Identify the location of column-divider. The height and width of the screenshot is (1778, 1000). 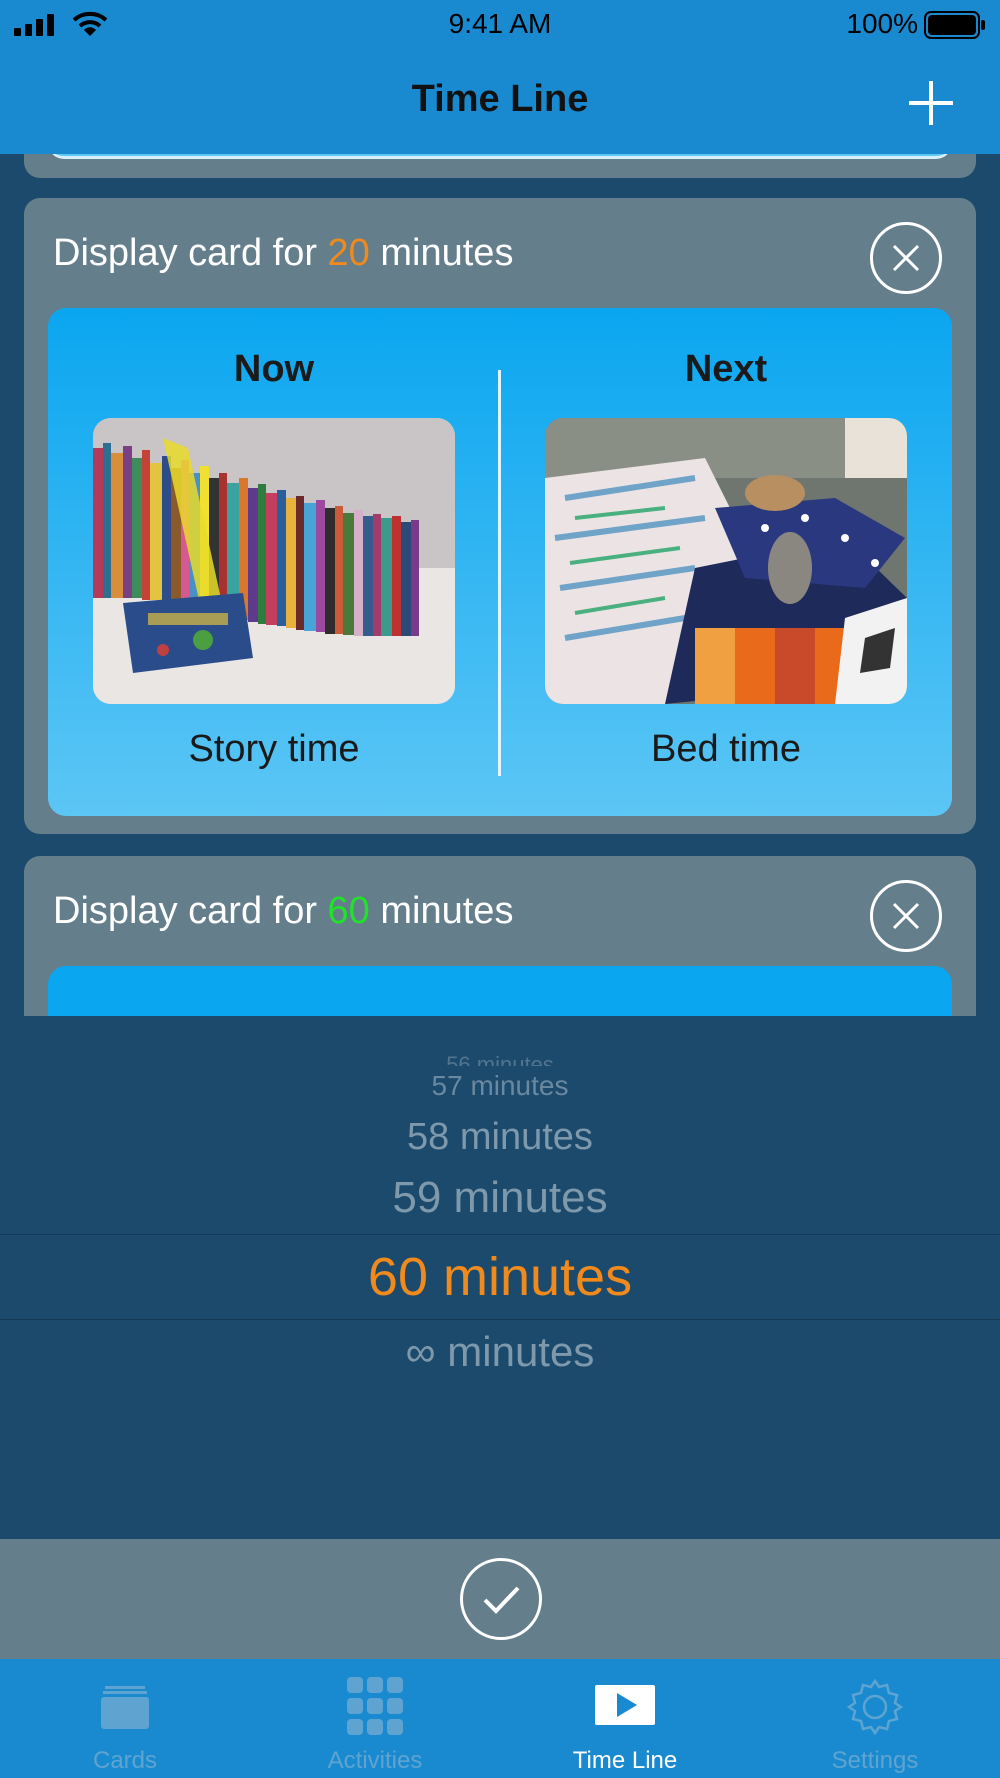
(499, 573).